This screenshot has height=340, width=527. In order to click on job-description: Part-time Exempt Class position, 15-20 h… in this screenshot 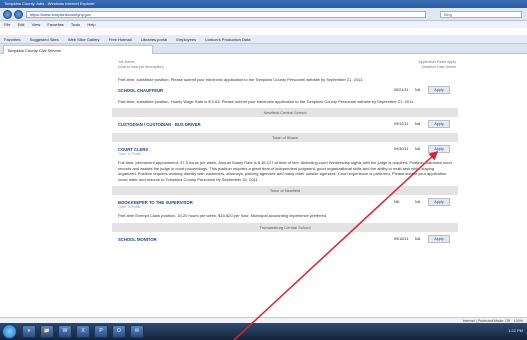, I will do `click(223, 215)`.